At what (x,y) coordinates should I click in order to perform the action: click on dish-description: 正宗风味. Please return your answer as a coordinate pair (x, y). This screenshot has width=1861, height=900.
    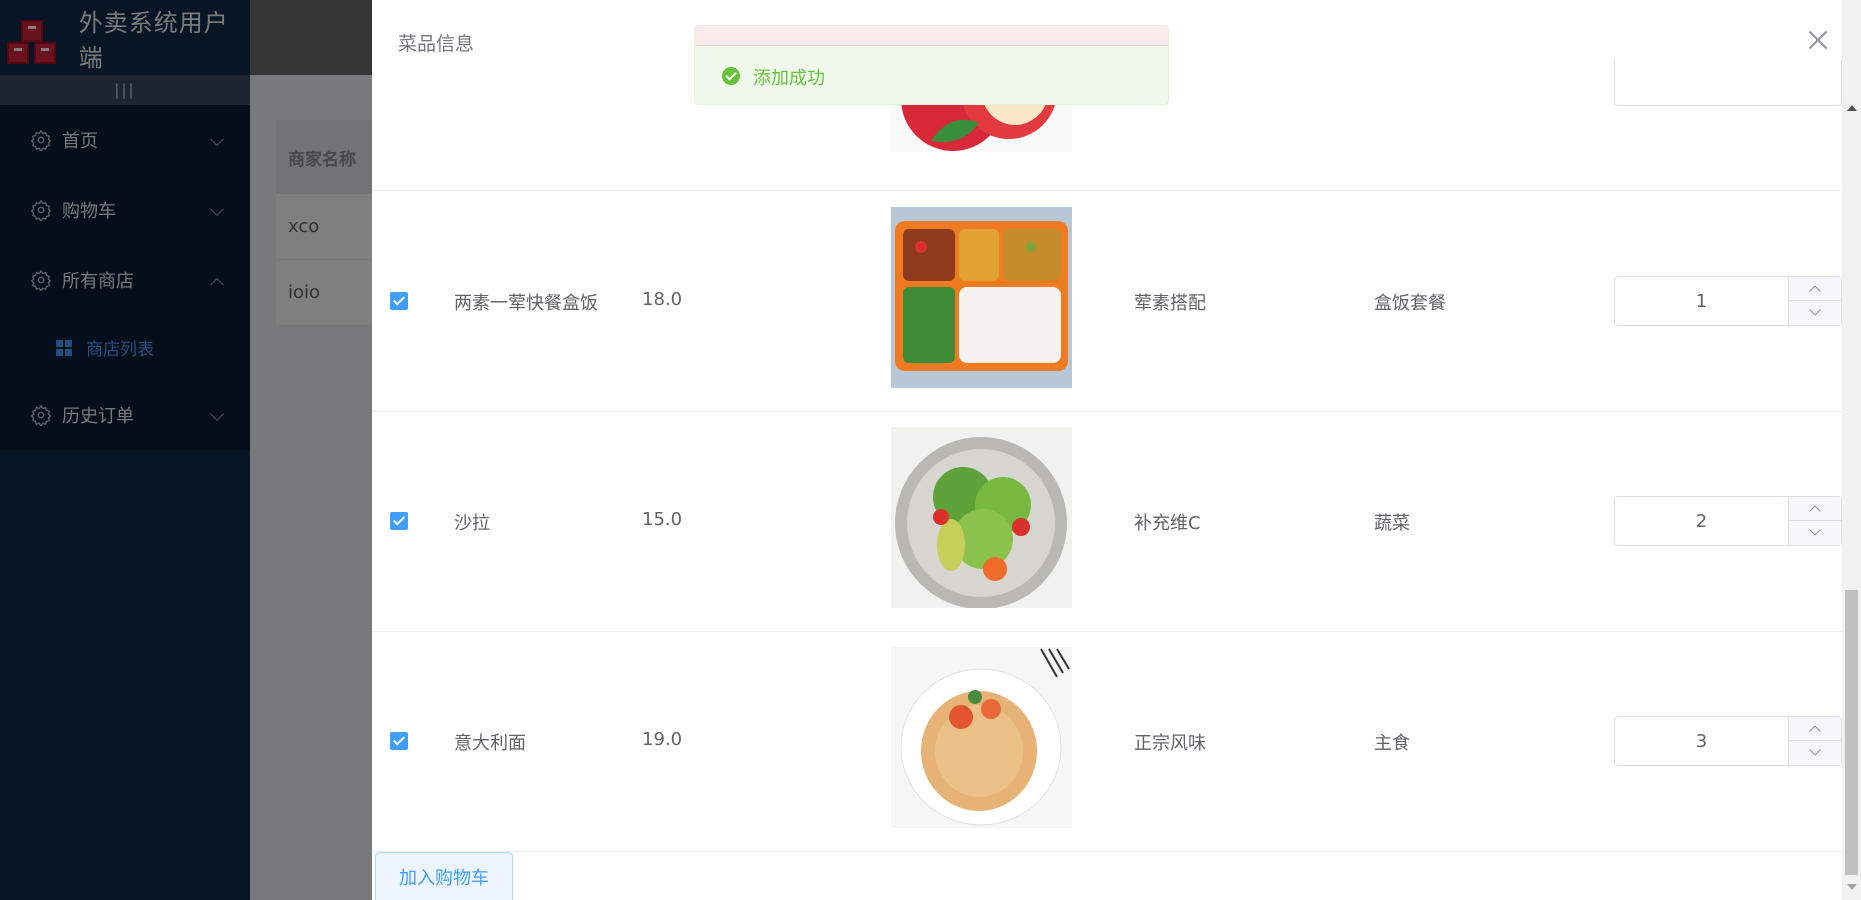
    Looking at the image, I should click on (1170, 743).